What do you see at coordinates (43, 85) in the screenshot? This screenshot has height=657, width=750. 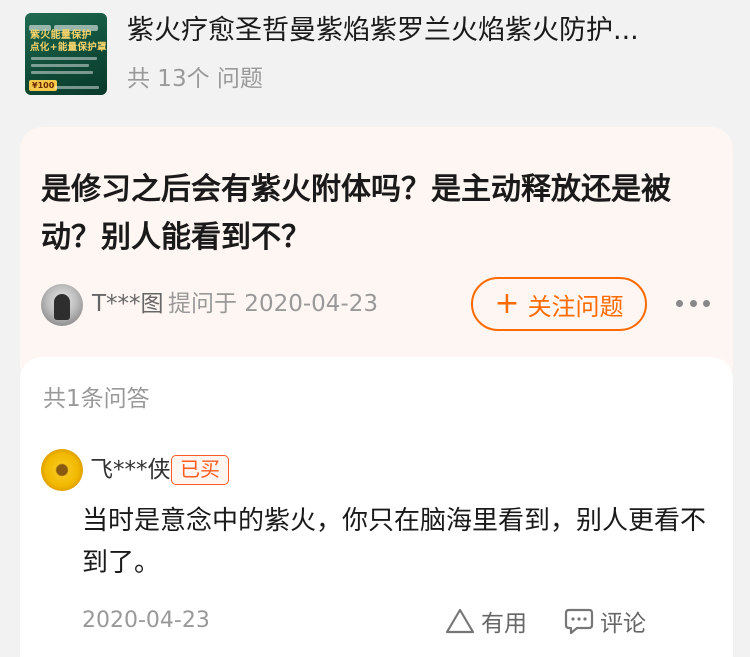 I see `thumbnail-price: ¥100` at bounding box center [43, 85].